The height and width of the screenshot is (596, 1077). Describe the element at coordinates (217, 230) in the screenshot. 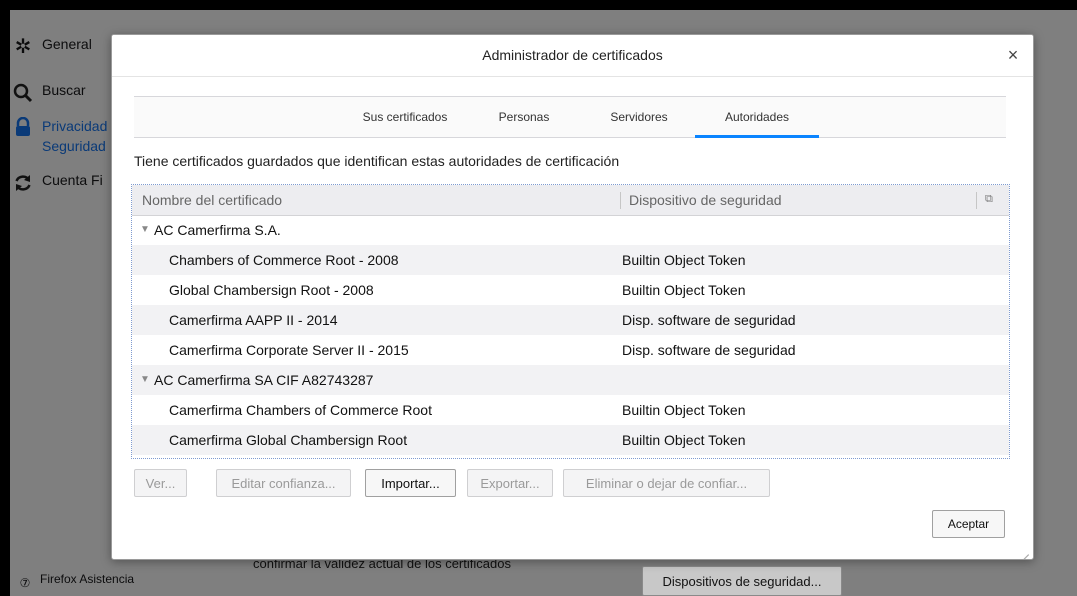

I see `group-name: AC Camerfirma S.A.` at that location.